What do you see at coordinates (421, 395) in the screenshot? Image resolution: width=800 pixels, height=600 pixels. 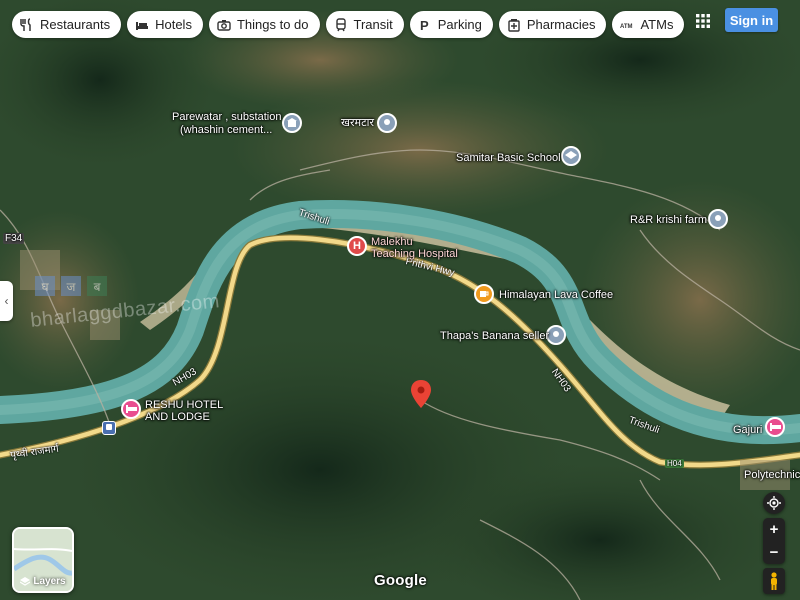 I see `dropped-pin-icon` at bounding box center [421, 395].